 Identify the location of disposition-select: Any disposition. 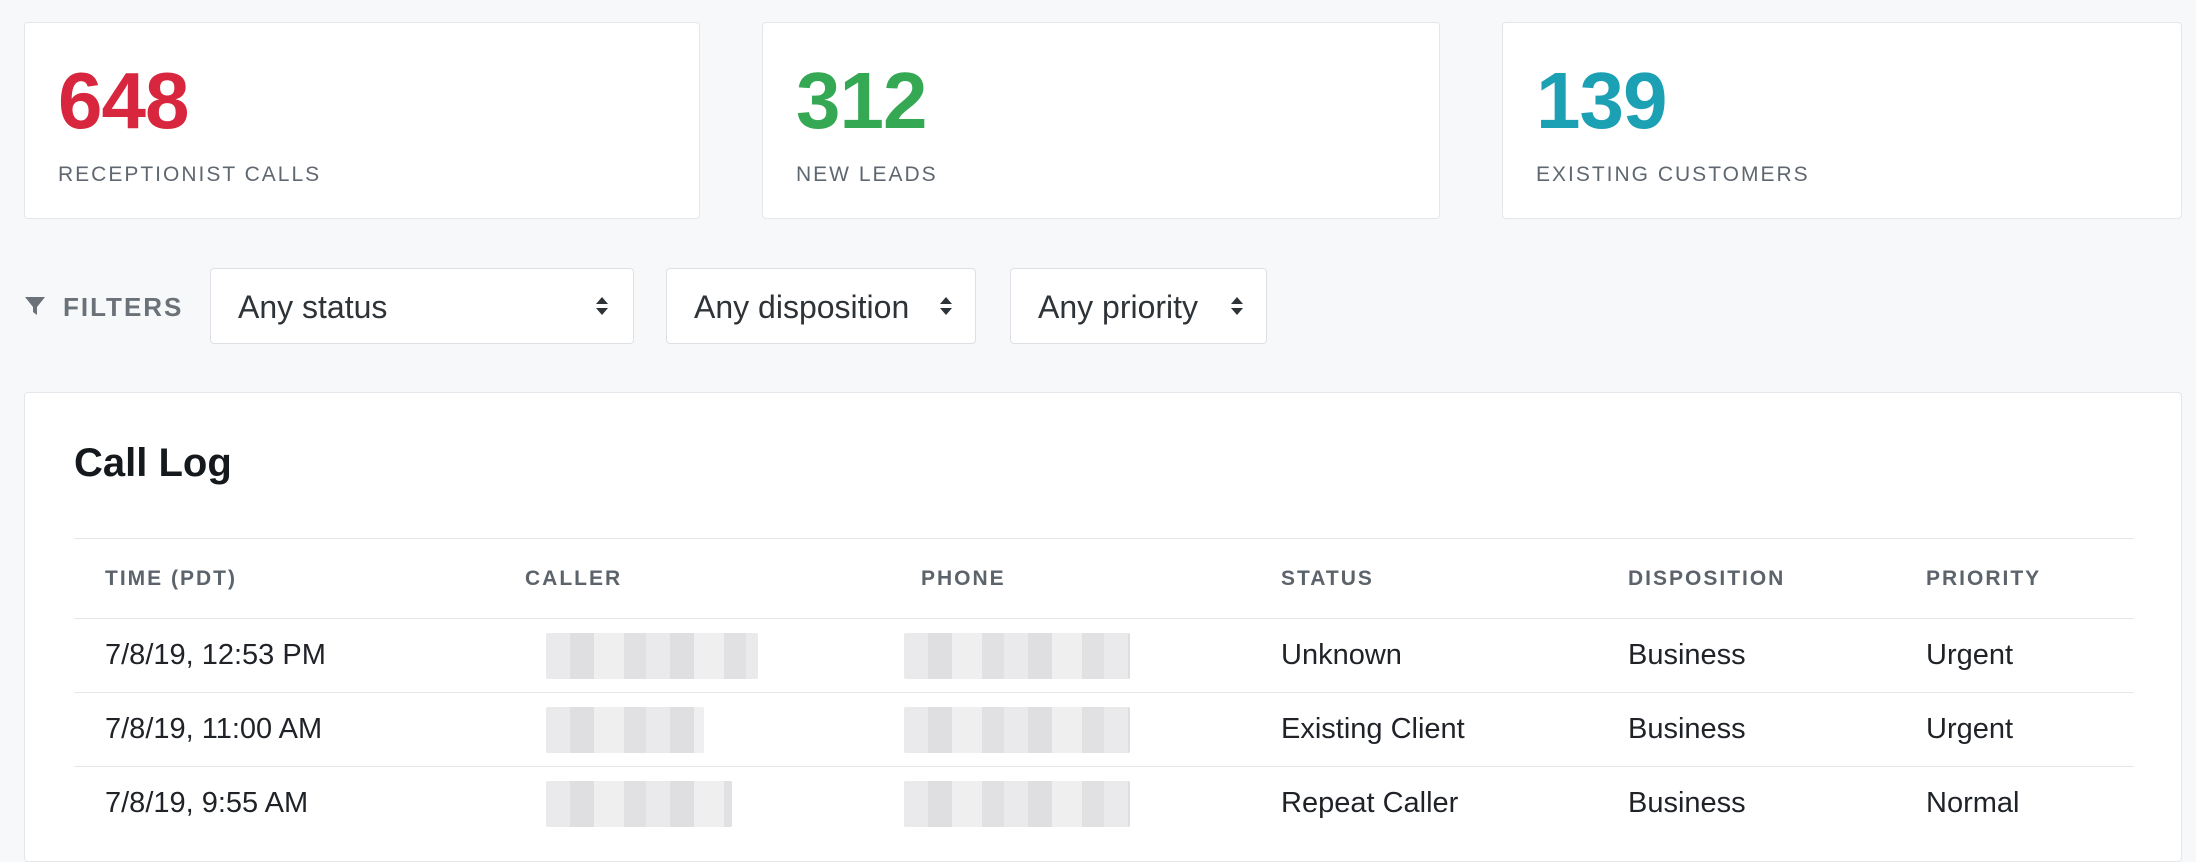
(821, 306).